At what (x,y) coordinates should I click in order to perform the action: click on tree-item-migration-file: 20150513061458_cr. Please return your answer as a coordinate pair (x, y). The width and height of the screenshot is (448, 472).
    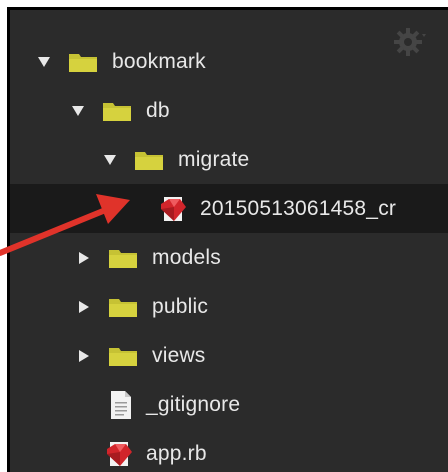
    Looking at the image, I should click on (229, 208).